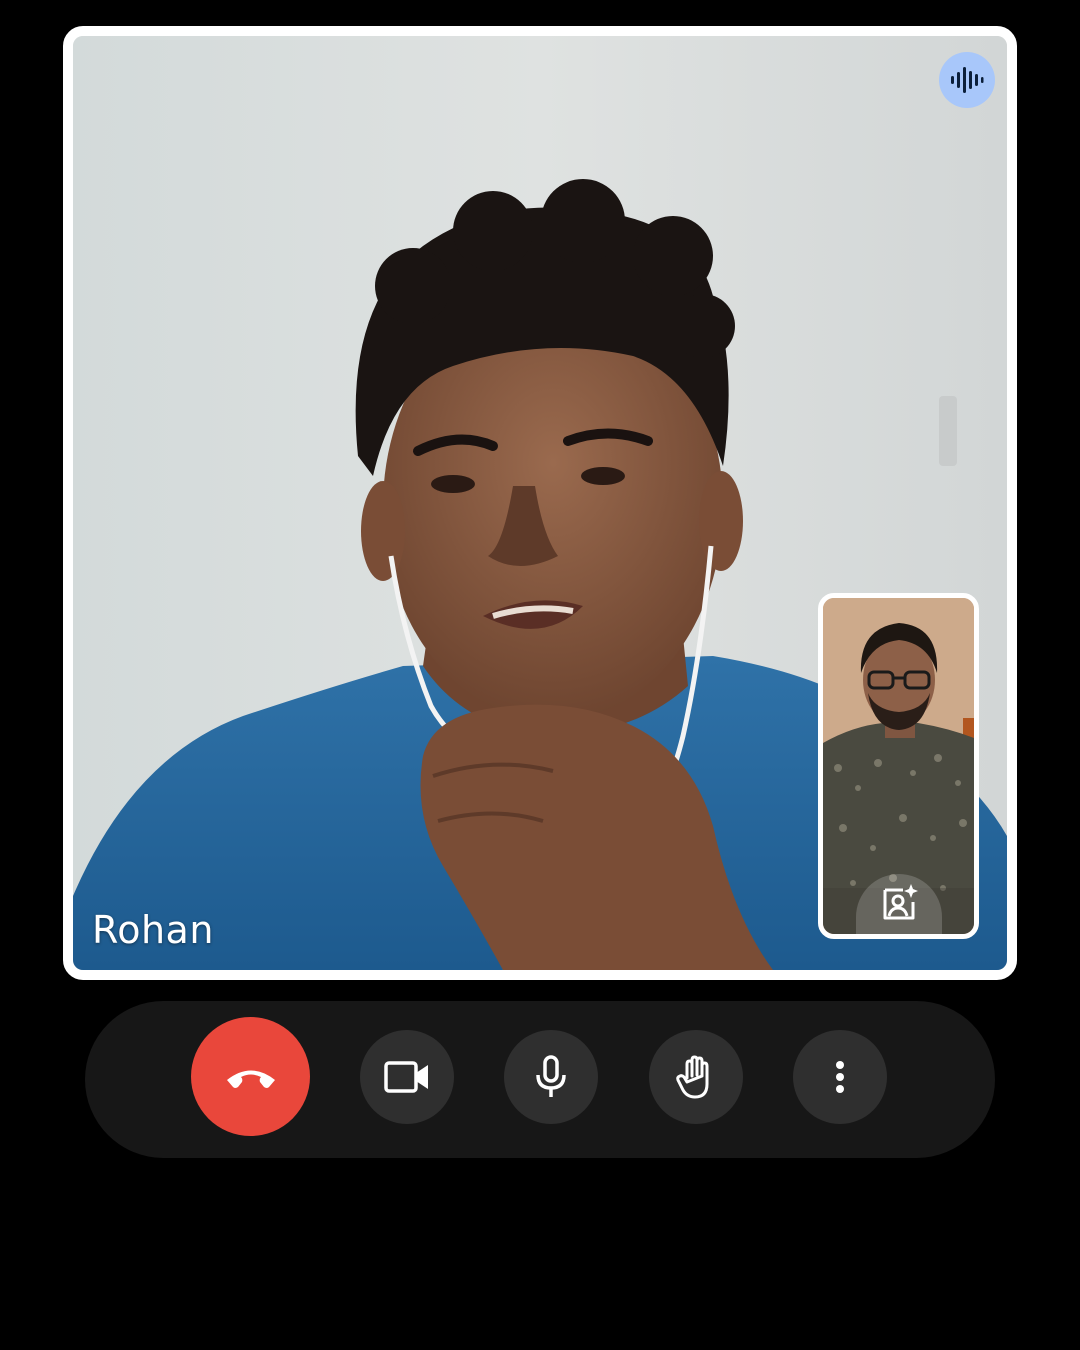  I want to click on person-sparkle-icon, so click(900, 902).